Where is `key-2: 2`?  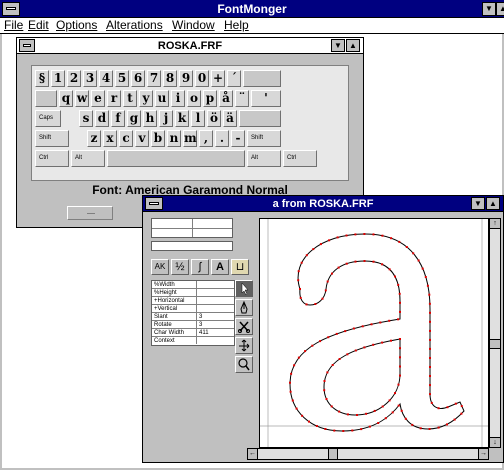 key-2: 2 is located at coordinates (74, 78).